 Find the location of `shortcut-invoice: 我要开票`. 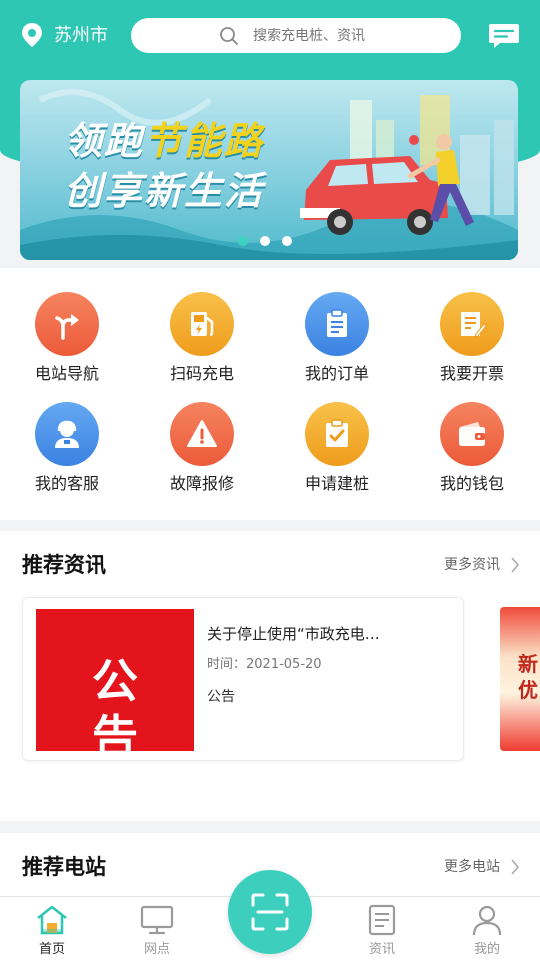

shortcut-invoice: 我要开票 is located at coordinates (472, 327).